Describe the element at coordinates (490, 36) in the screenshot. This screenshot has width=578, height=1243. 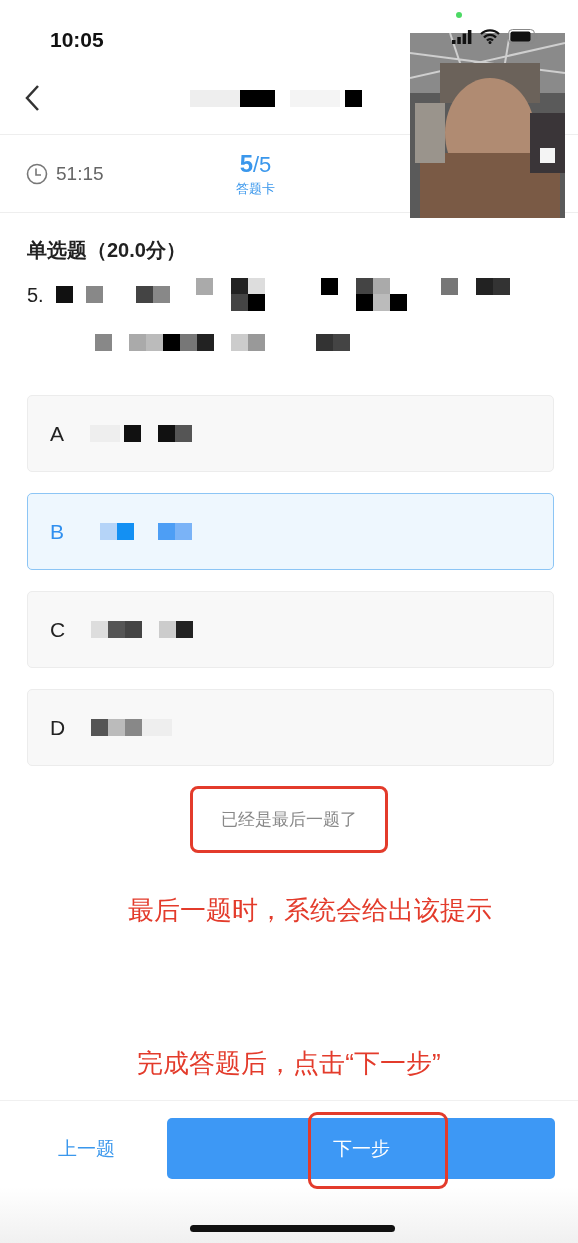
I see `wifi-icon` at that location.